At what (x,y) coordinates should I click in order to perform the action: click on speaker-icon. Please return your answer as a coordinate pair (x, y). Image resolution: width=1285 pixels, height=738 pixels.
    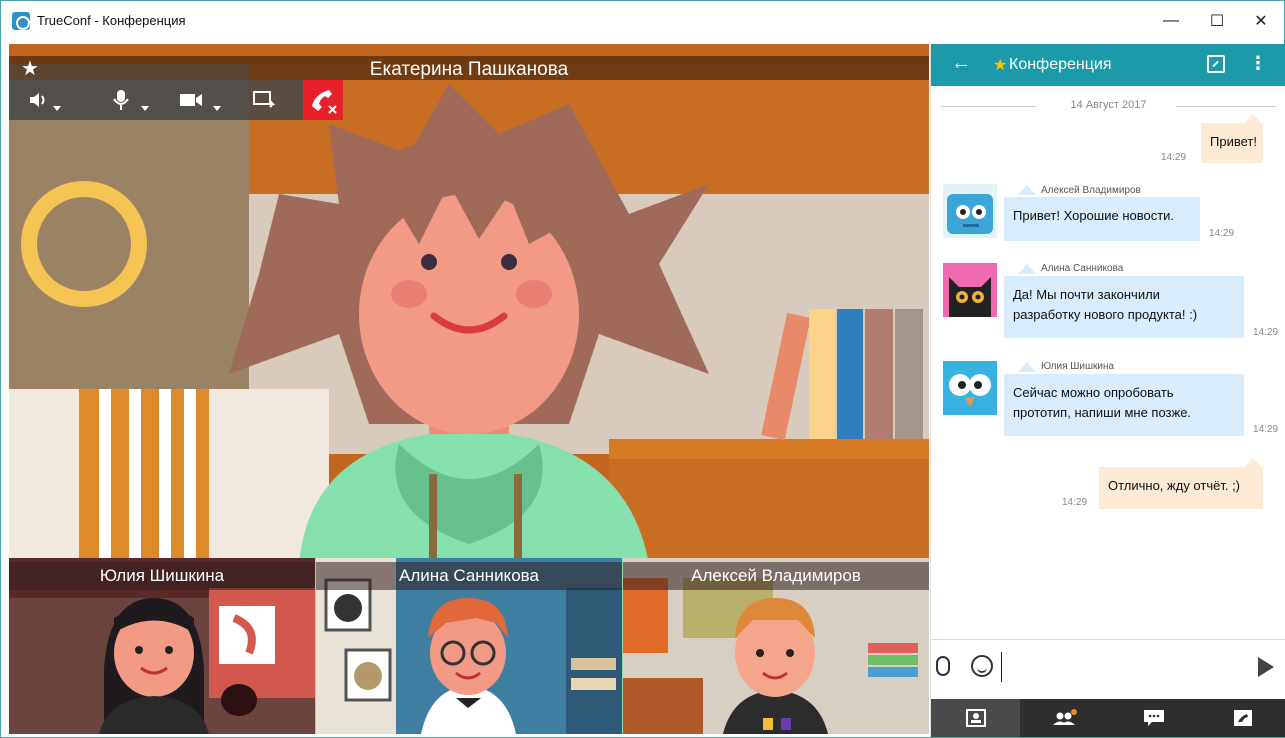
    Looking at the image, I should click on (37, 100).